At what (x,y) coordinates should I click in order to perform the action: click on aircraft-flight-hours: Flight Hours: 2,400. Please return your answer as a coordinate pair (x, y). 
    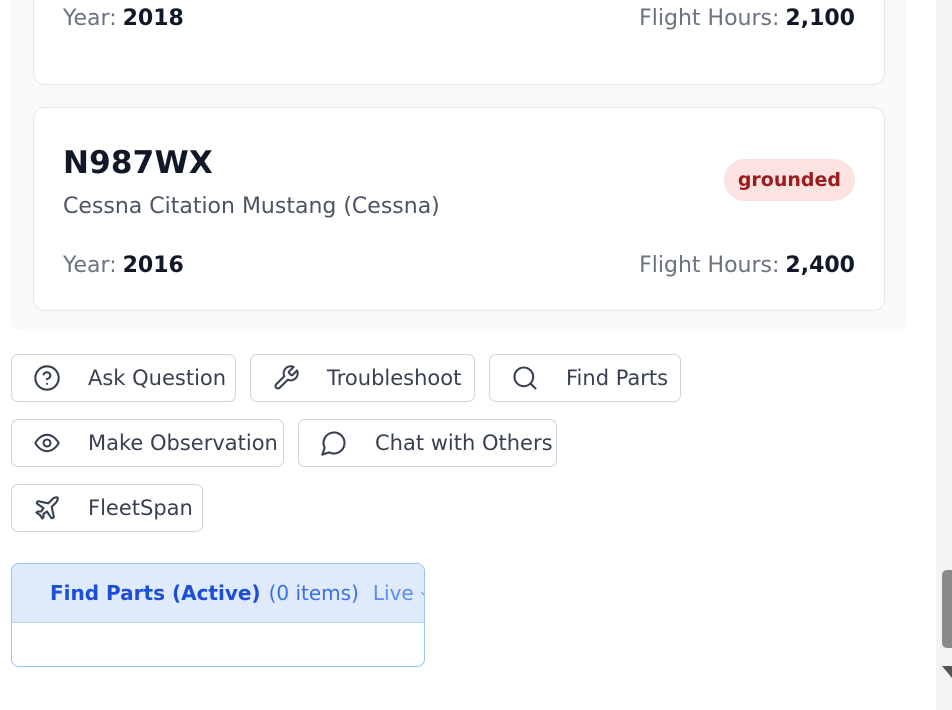
    Looking at the image, I should click on (747, 265).